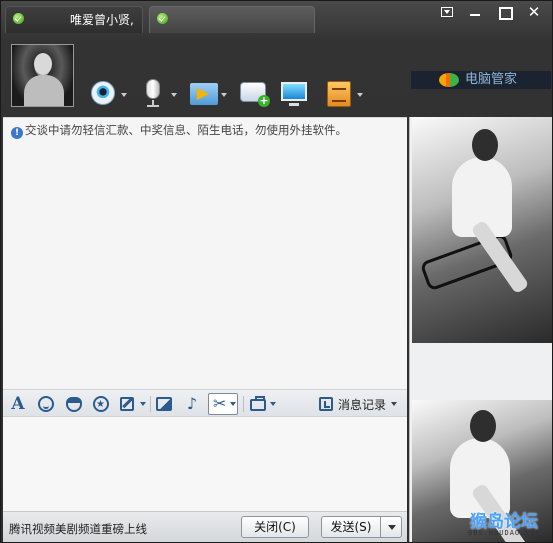  I want to click on title-bar: 唯爱曾小贤, ✕, so click(276, 17).